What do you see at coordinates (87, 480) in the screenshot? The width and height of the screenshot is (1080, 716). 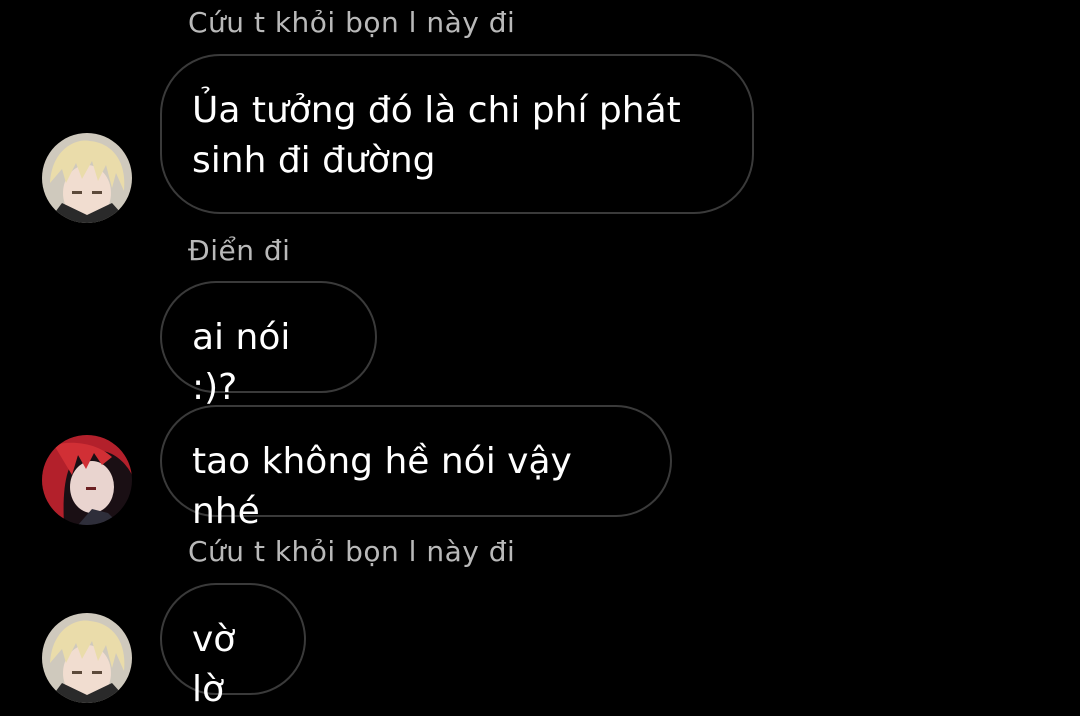 I see `red-hair-character-avatar` at bounding box center [87, 480].